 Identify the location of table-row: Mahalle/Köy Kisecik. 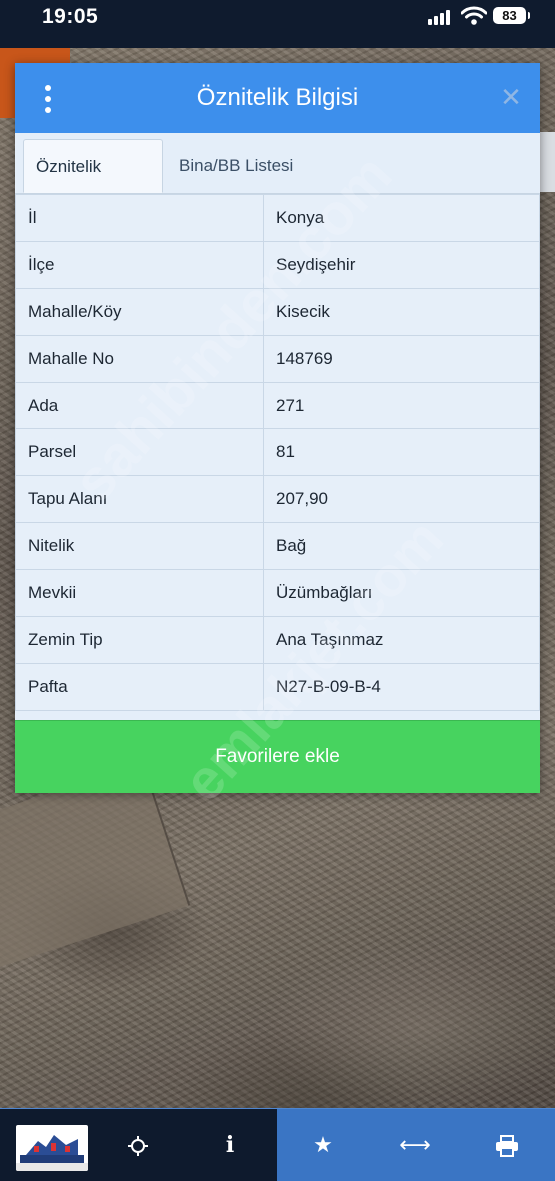
(277, 311).